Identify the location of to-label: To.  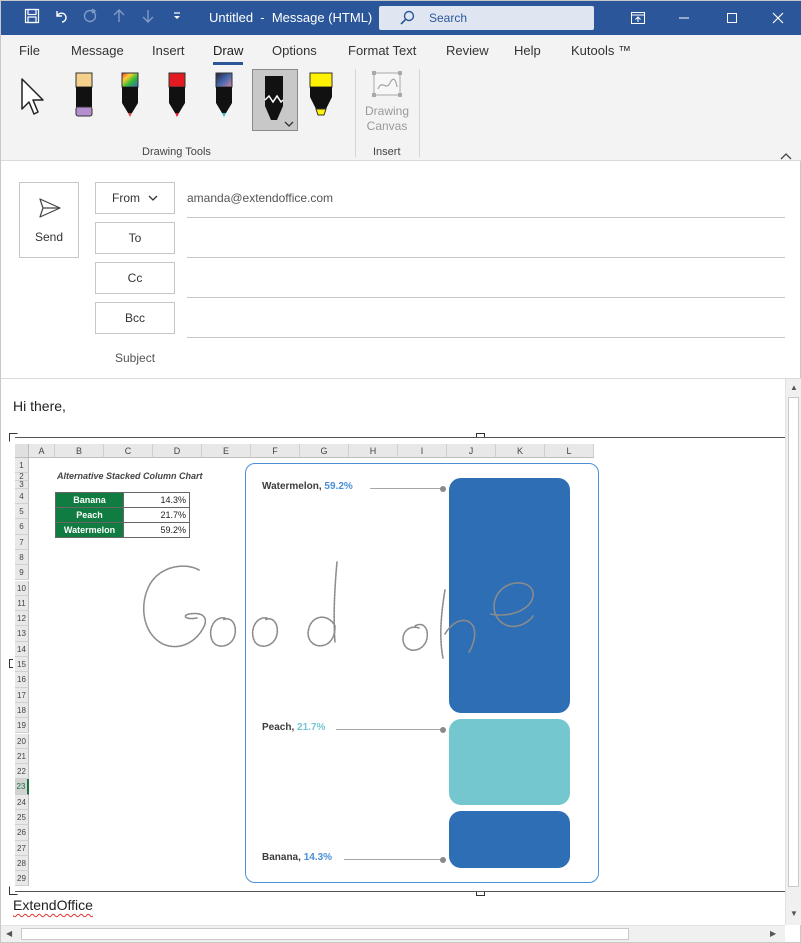
(135, 238).